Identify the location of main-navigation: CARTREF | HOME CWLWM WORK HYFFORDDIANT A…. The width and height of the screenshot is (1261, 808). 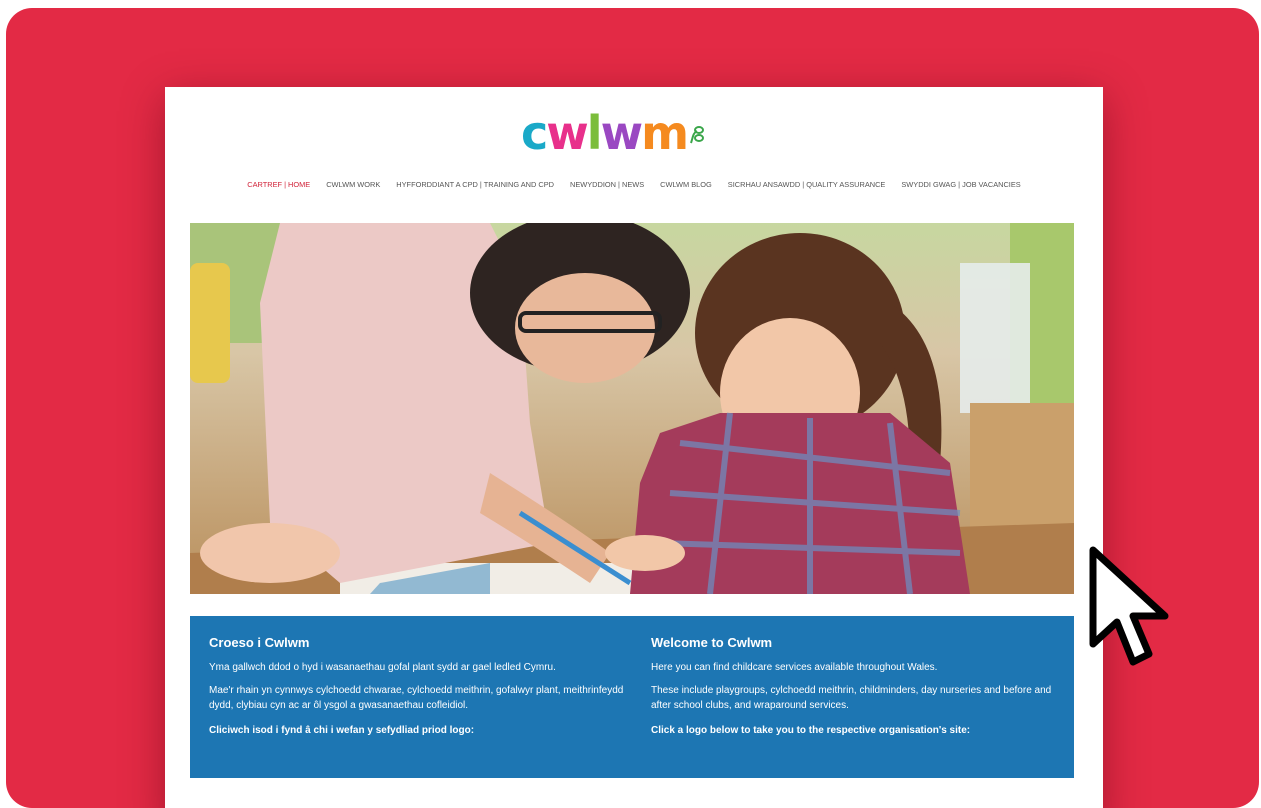
(634, 184).